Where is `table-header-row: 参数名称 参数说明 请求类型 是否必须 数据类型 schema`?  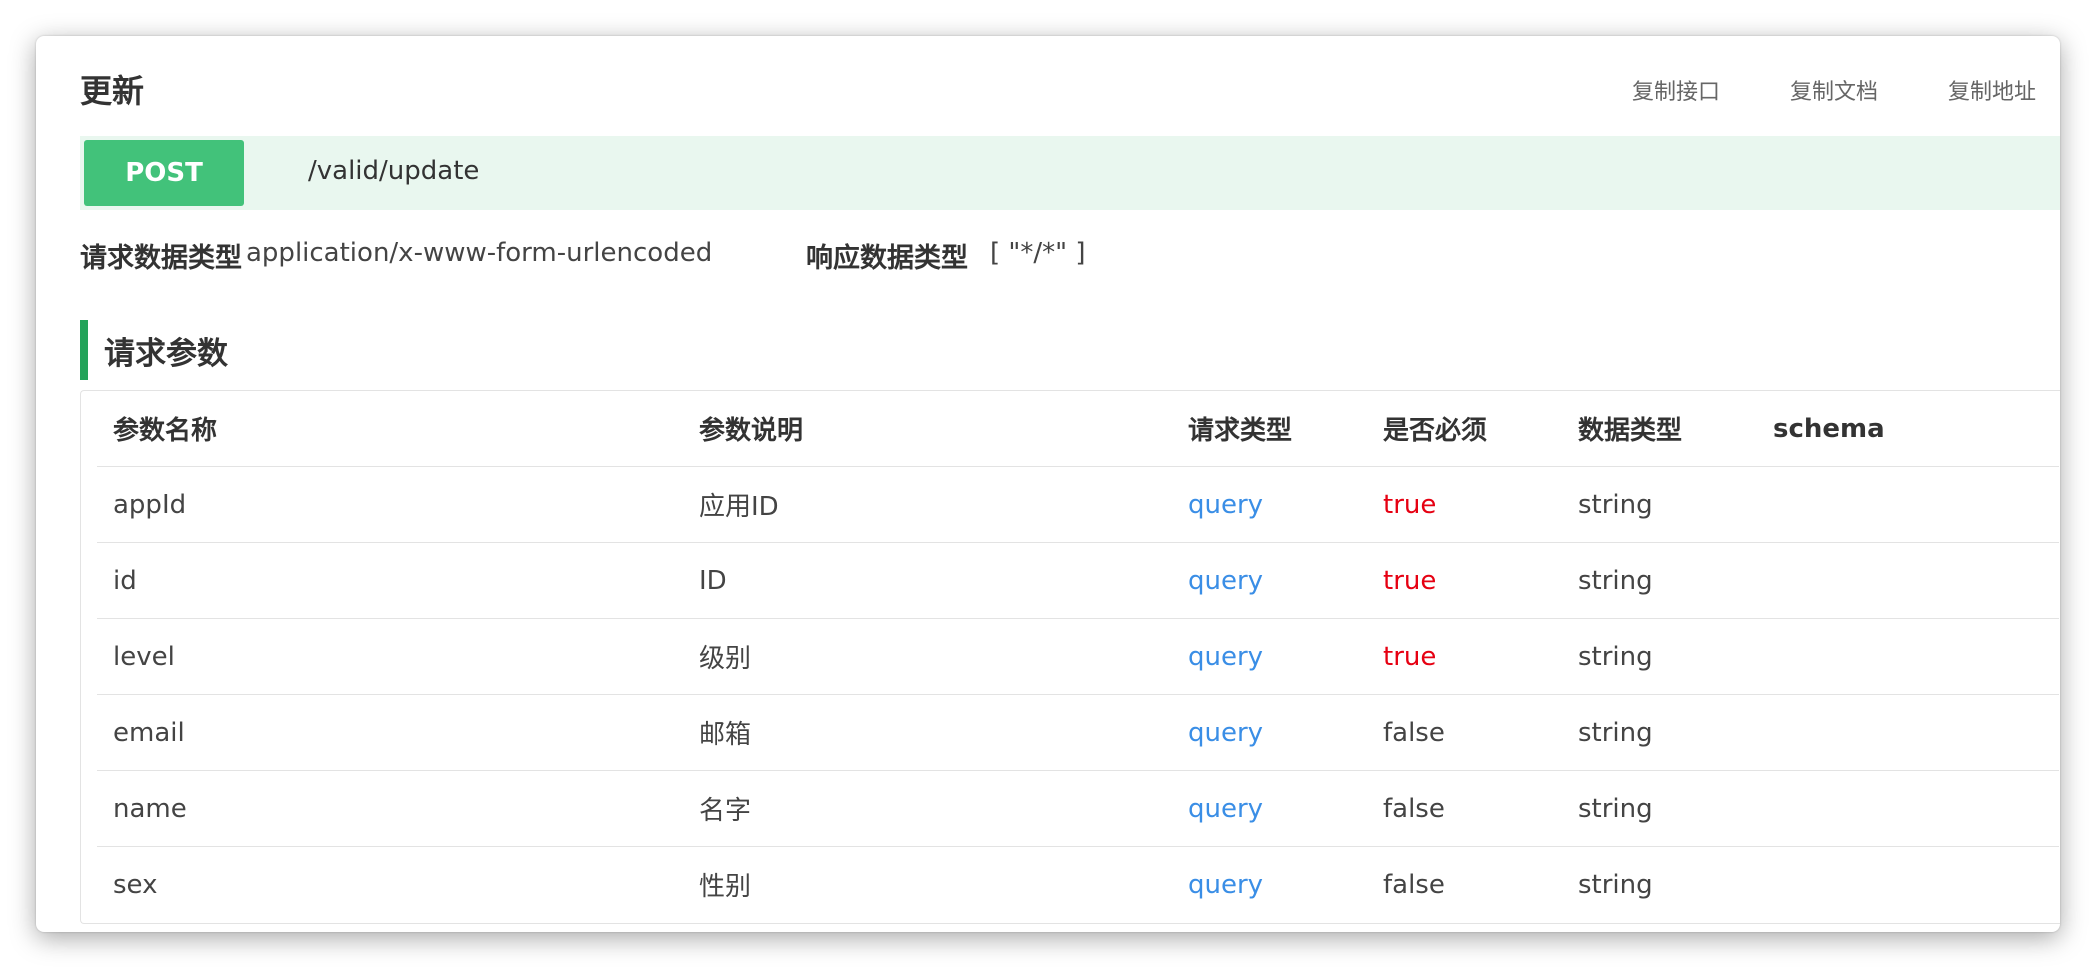
table-header-row: 参数名称 参数说明 请求类型 是否必须 数据类型 schema is located at coordinates (1078, 429).